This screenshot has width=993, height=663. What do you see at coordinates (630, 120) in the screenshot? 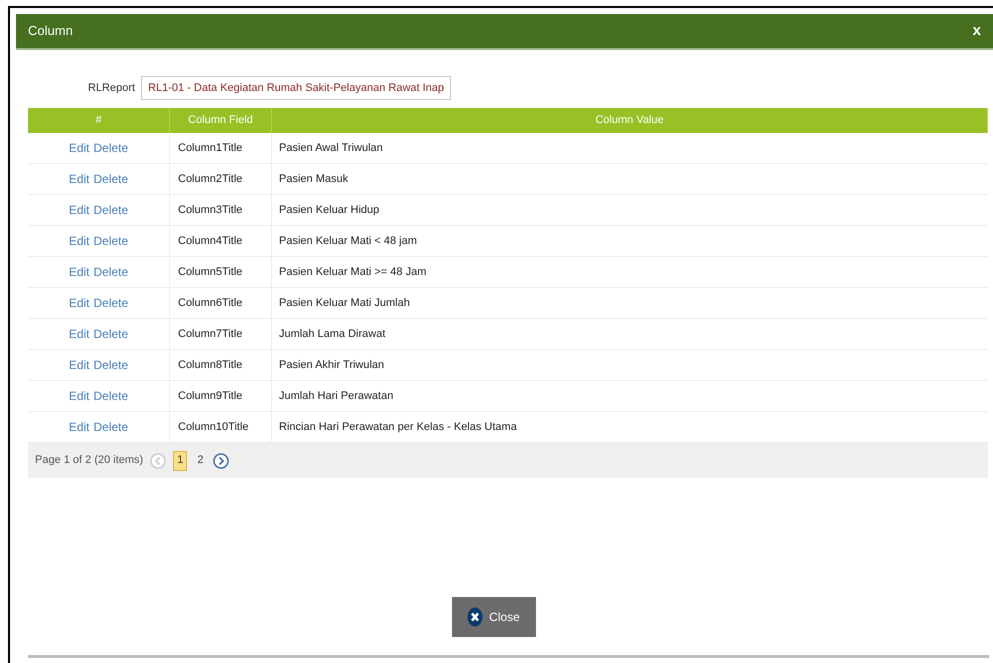
I see `column-header: Column Value` at bounding box center [630, 120].